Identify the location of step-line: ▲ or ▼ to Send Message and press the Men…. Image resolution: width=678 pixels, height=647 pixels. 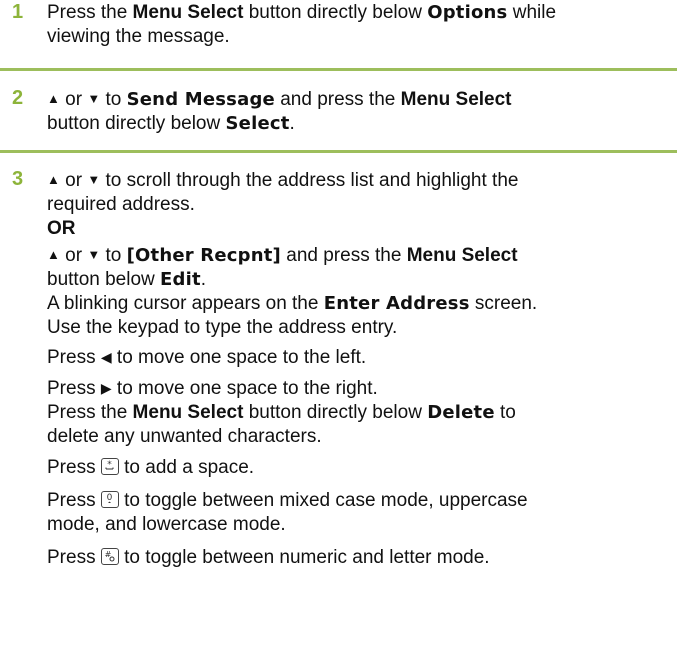
(279, 99).